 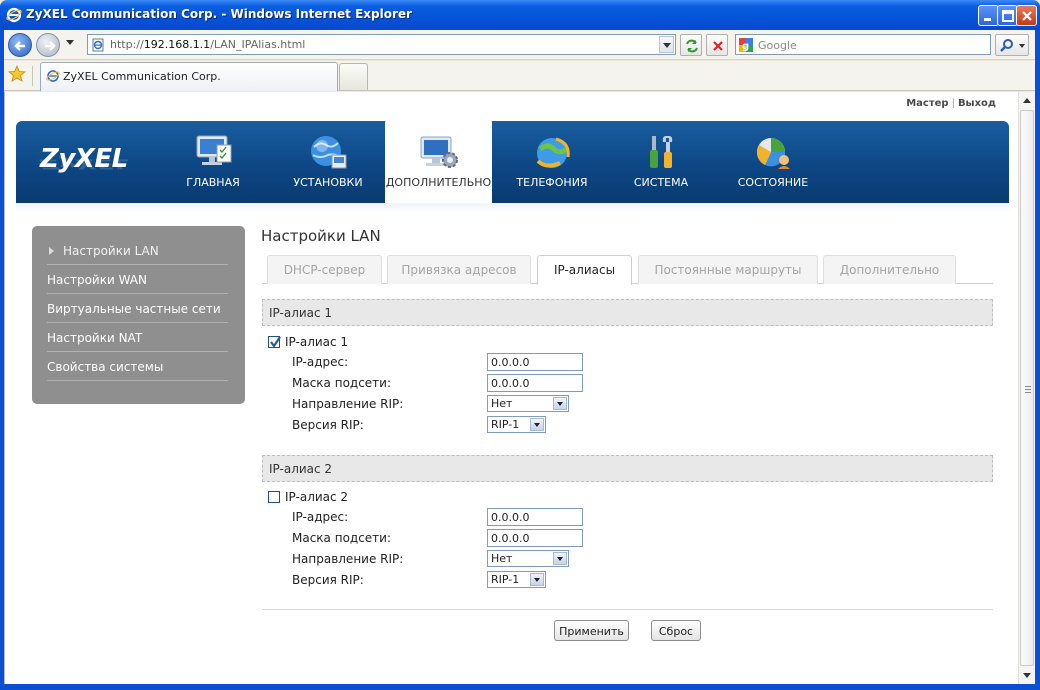 I want to click on nav-status-label: СОСТОЯНИЕ, so click(x=773, y=182).